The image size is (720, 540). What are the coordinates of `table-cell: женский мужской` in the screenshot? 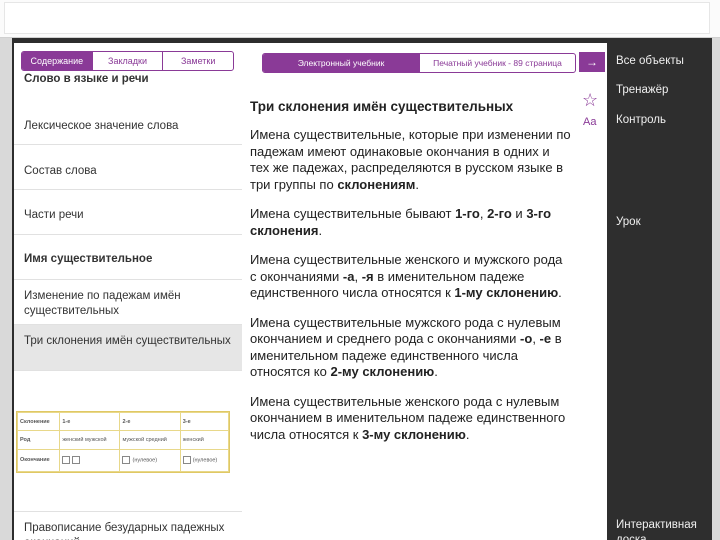 It's located at (90, 440).